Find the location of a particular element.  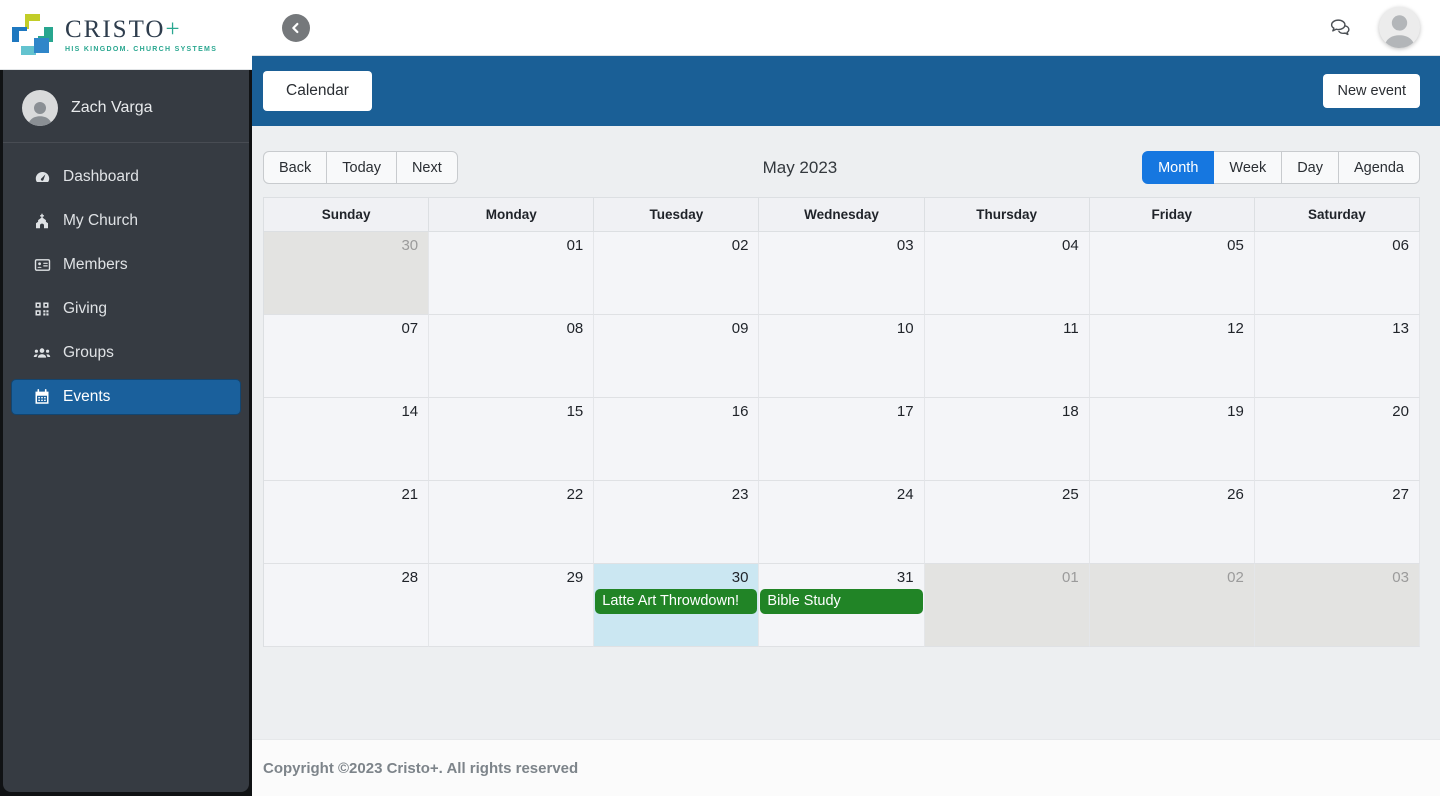

sidebar-item-dashboard: Dashboard is located at coordinates (126, 177).